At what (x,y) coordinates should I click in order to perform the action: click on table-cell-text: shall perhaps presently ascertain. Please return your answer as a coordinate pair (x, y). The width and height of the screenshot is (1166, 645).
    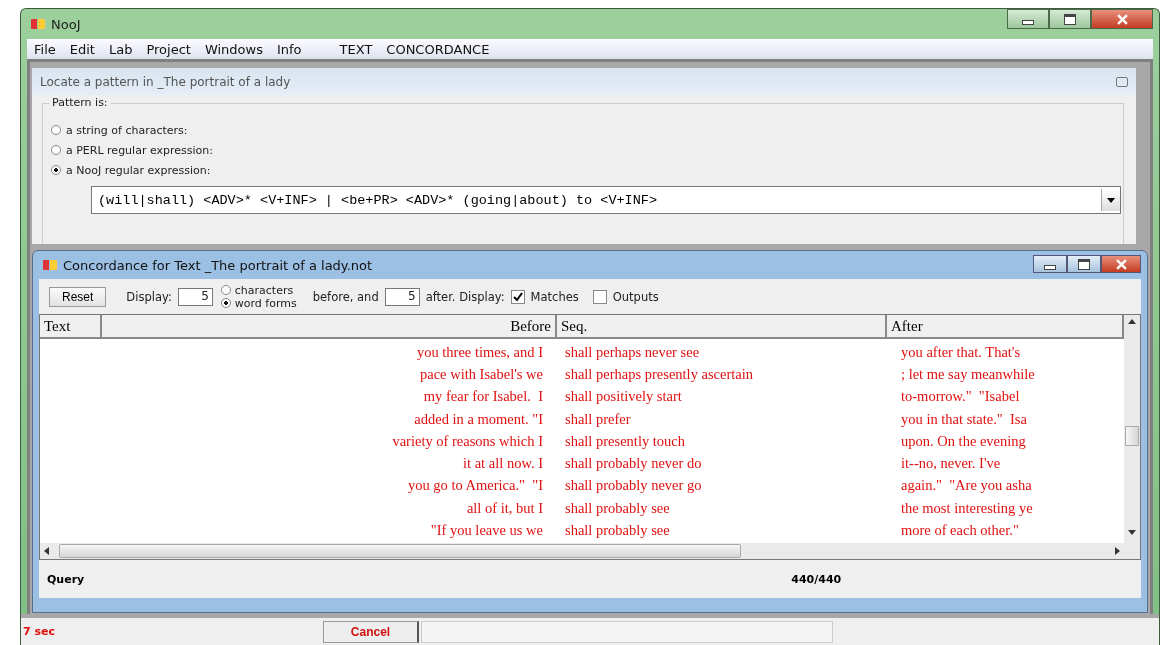
    Looking at the image, I should click on (659, 374).